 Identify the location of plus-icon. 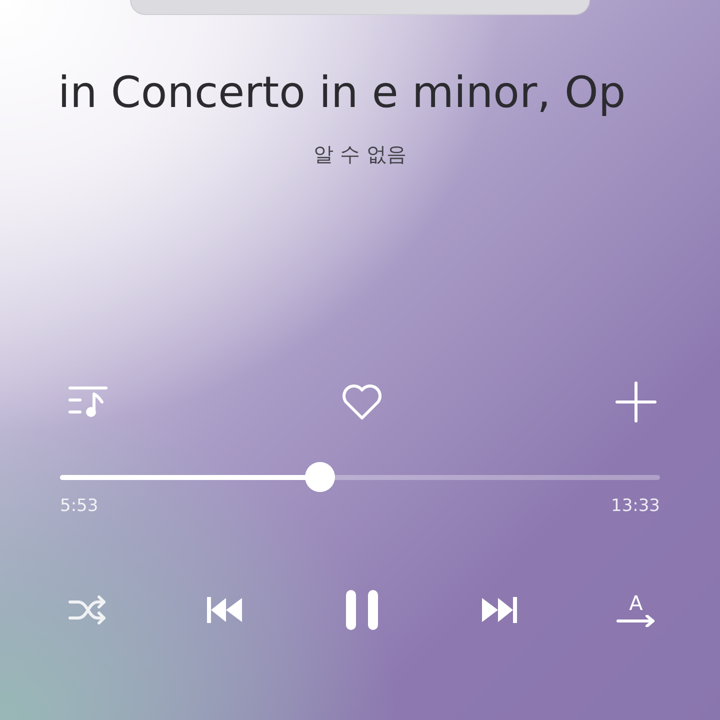
(636, 402).